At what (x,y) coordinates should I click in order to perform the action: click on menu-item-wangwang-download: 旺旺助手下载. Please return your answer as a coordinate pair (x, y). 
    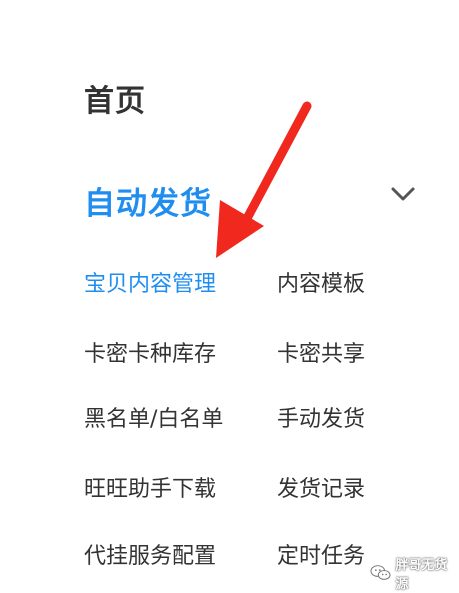
    Looking at the image, I should click on (150, 487).